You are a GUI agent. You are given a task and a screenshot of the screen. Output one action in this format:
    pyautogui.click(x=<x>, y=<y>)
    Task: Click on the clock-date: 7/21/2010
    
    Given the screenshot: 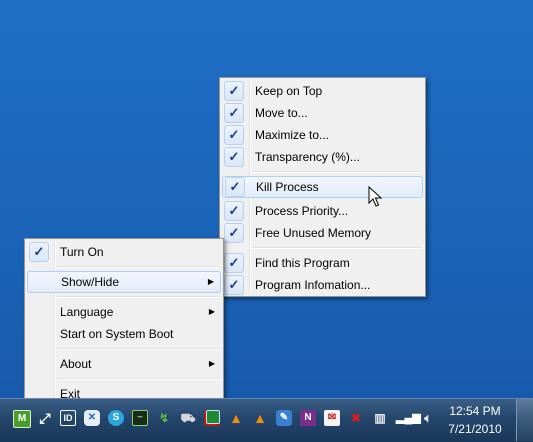 What is the action you would take?
    pyautogui.click(x=475, y=429)
    